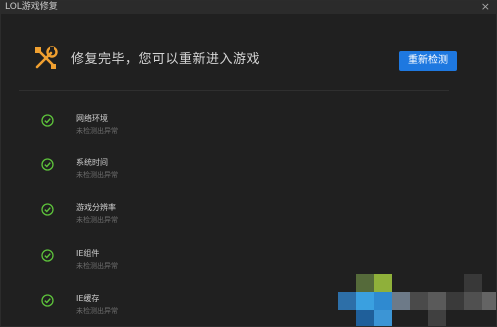 The width and height of the screenshot is (497, 327). Describe the element at coordinates (191, 217) in the screenshot. I see `check-item-resolution: 游戏分辨率 未检测出异常` at that location.